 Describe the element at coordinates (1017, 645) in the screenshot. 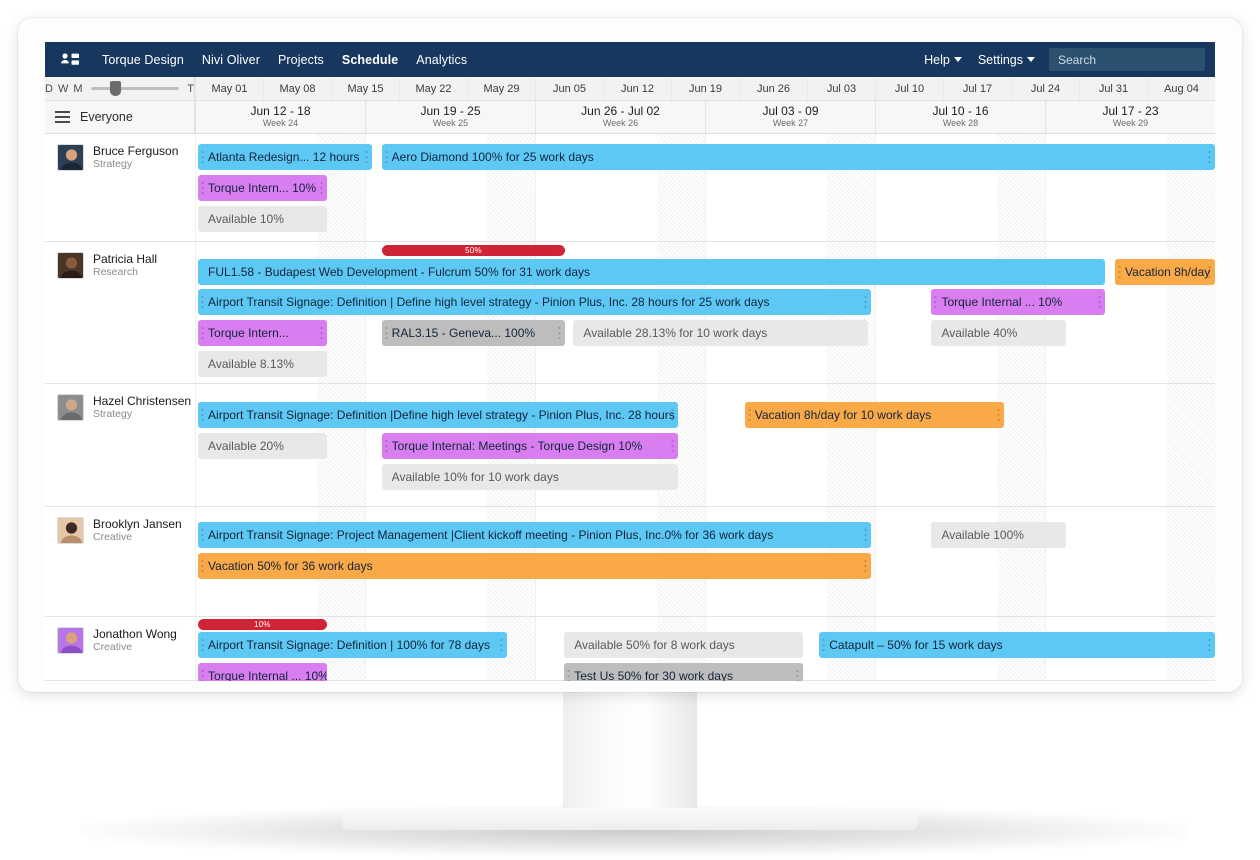

I see `schedule-bar: Catapult – 50% for 15 work days` at that location.